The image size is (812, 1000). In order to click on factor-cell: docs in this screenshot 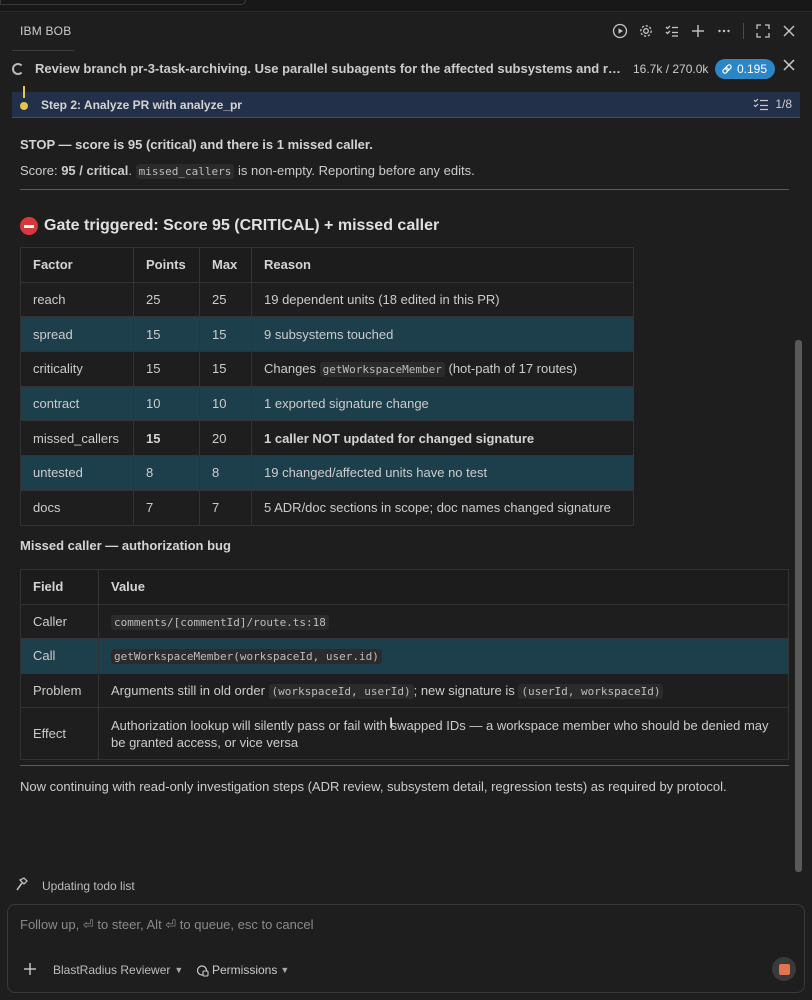, I will do `click(77, 507)`.